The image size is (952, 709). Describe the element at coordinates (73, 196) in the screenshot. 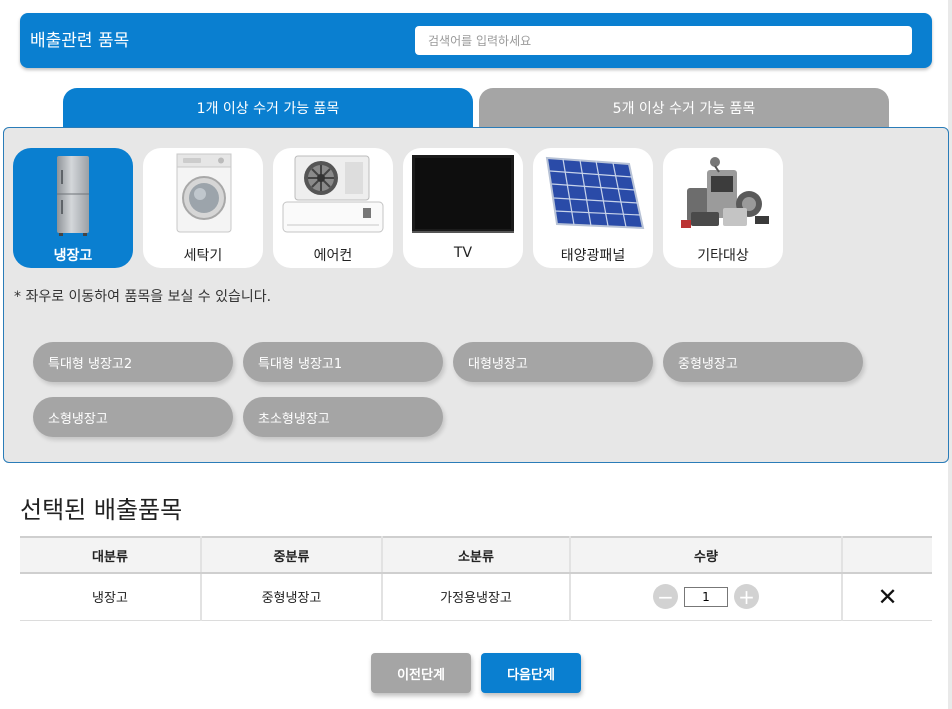

I see `refrigerator-icon` at that location.